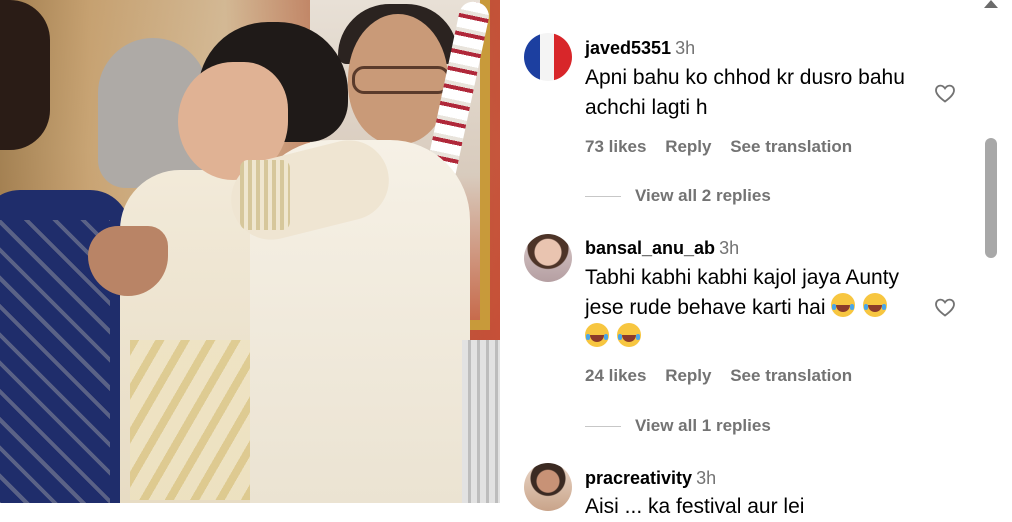 This screenshot has width=1012, height=522. I want to click on view-replies-label: View all 2 replies, so click(703, 195).